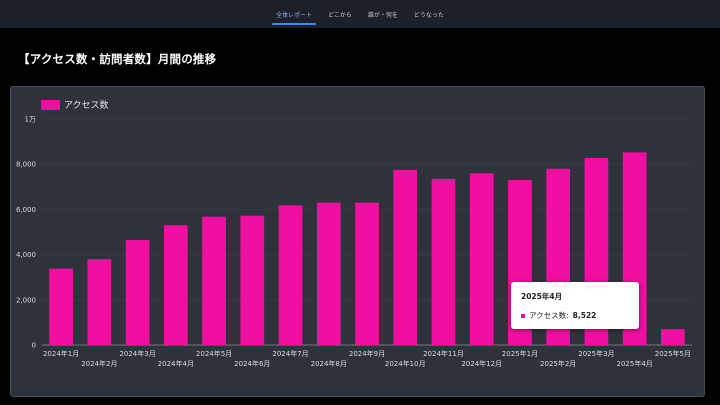 Image resolution: width=720 pixels, height=405 pixels. Describe the element at coordinates (26, 210) in the screenshot. I see `y-tick-label: 6,000` at that location.